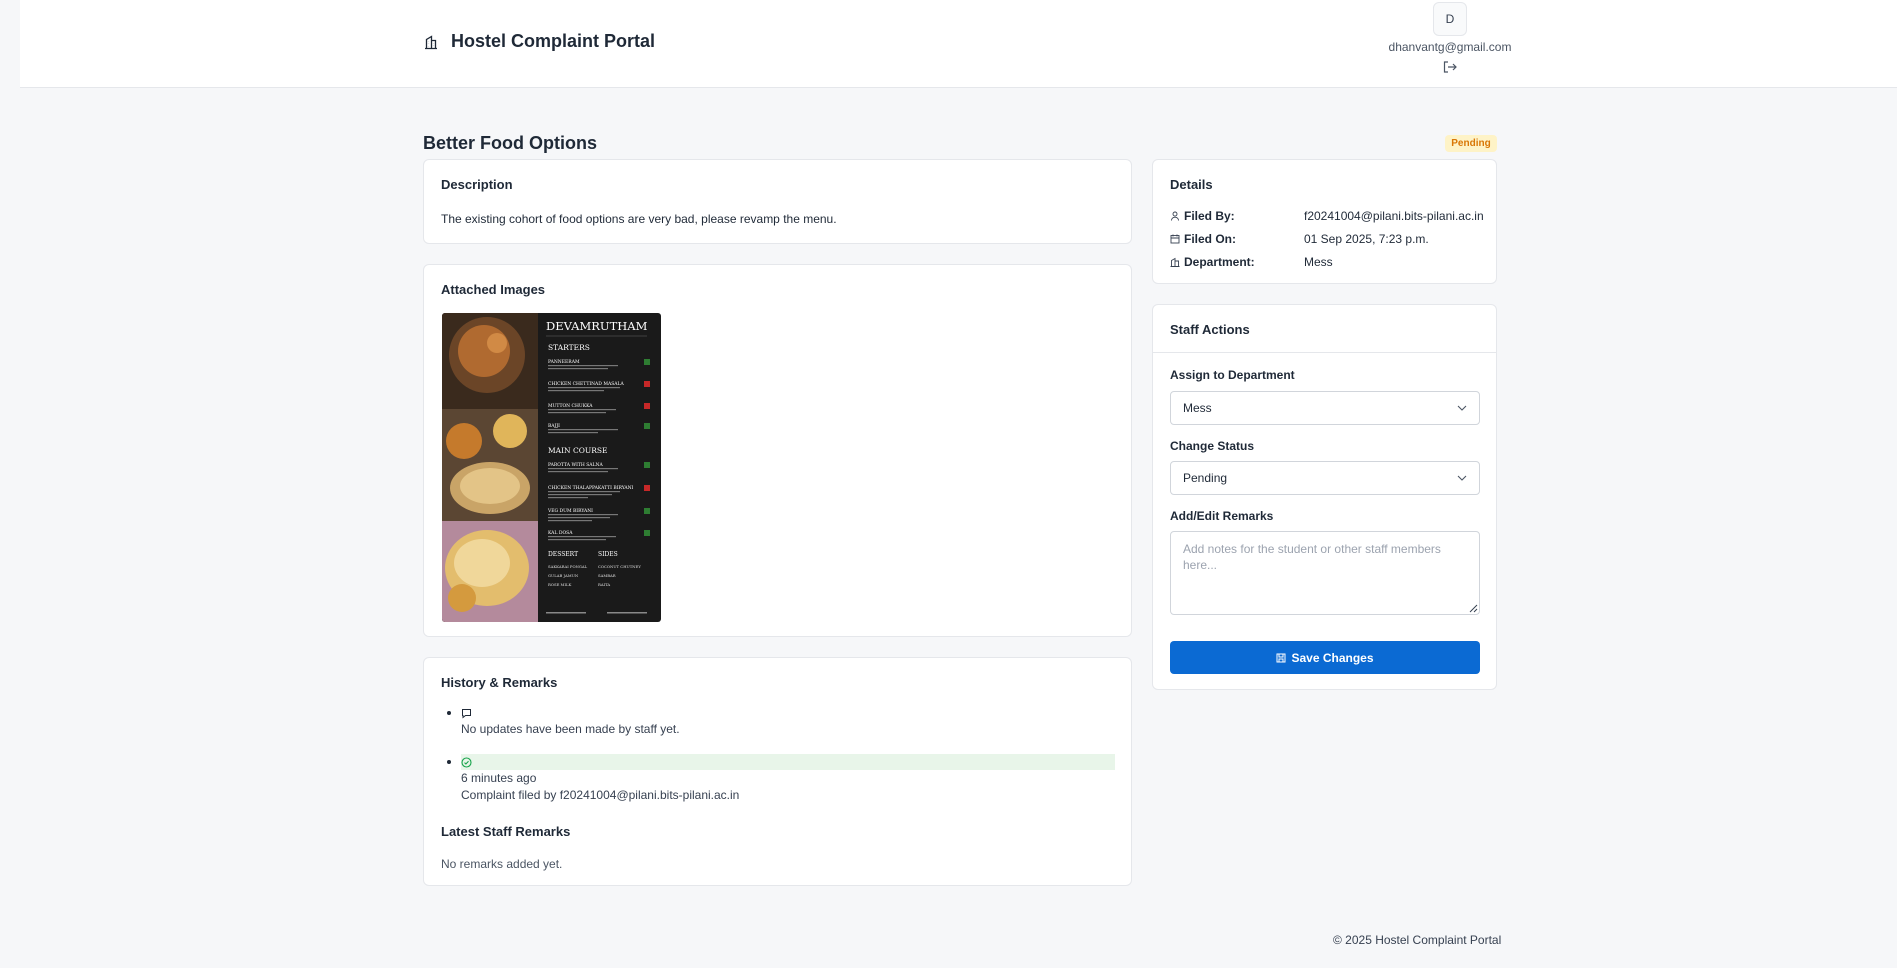 The image size is (1897, 968). Describe the element at coordinates (570, 406) in the screenshot. I see `menu-item: MUTTON CHUKKA` at that location.